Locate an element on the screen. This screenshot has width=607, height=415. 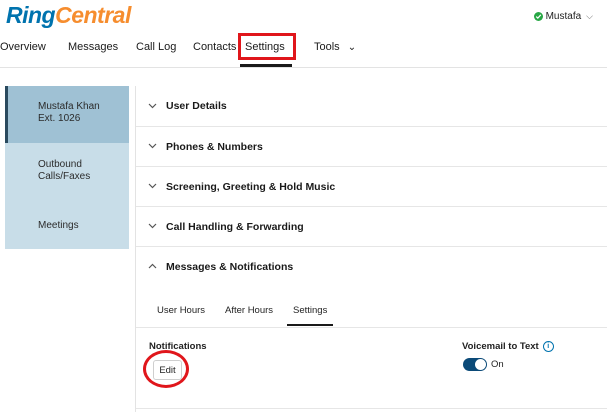
ringcentral-logo: RingCentral is located at coordinates (68, 15).